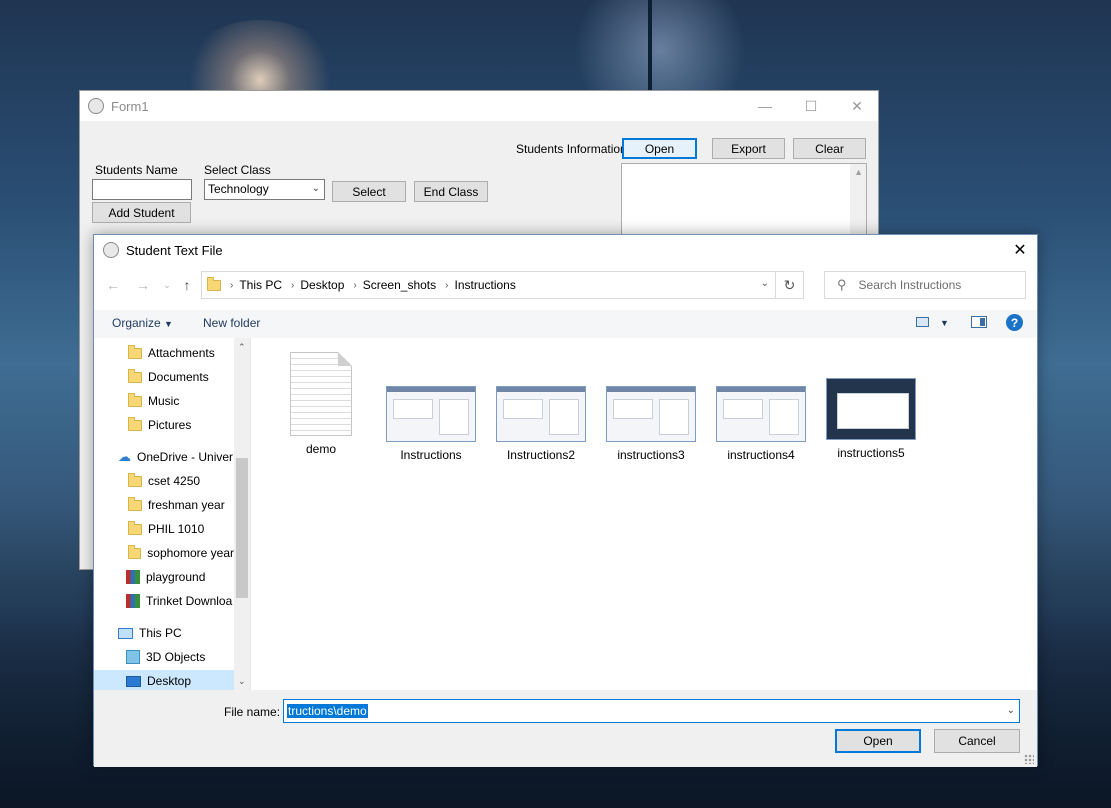 Image resolution: width=1111 pixels, height=808 pixels. What do you see at coordinates (811, 106) in the screenshot?
I see `maximize-icon: ☐` at bounding box center [811, 106].